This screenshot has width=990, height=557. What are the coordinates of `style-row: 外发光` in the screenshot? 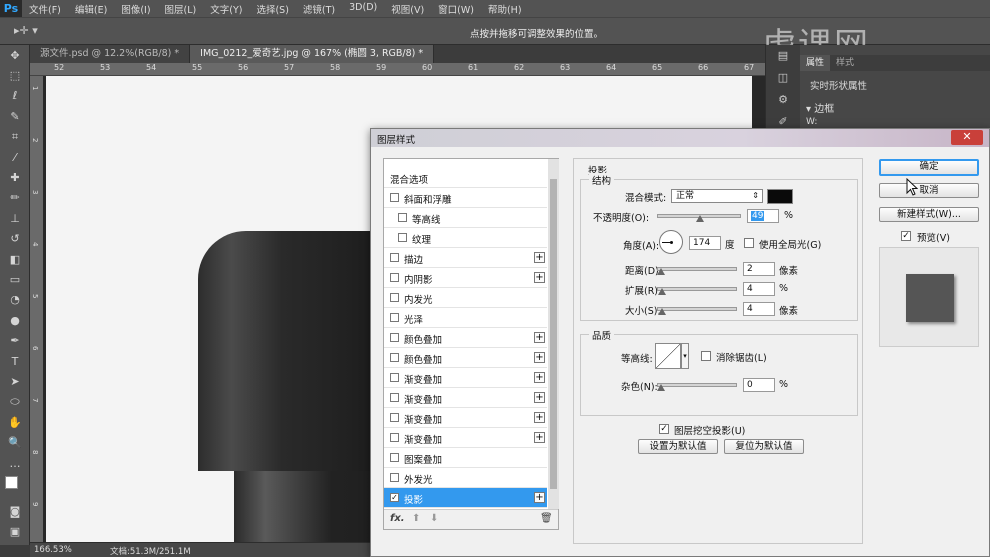 It's located at (465, 478).